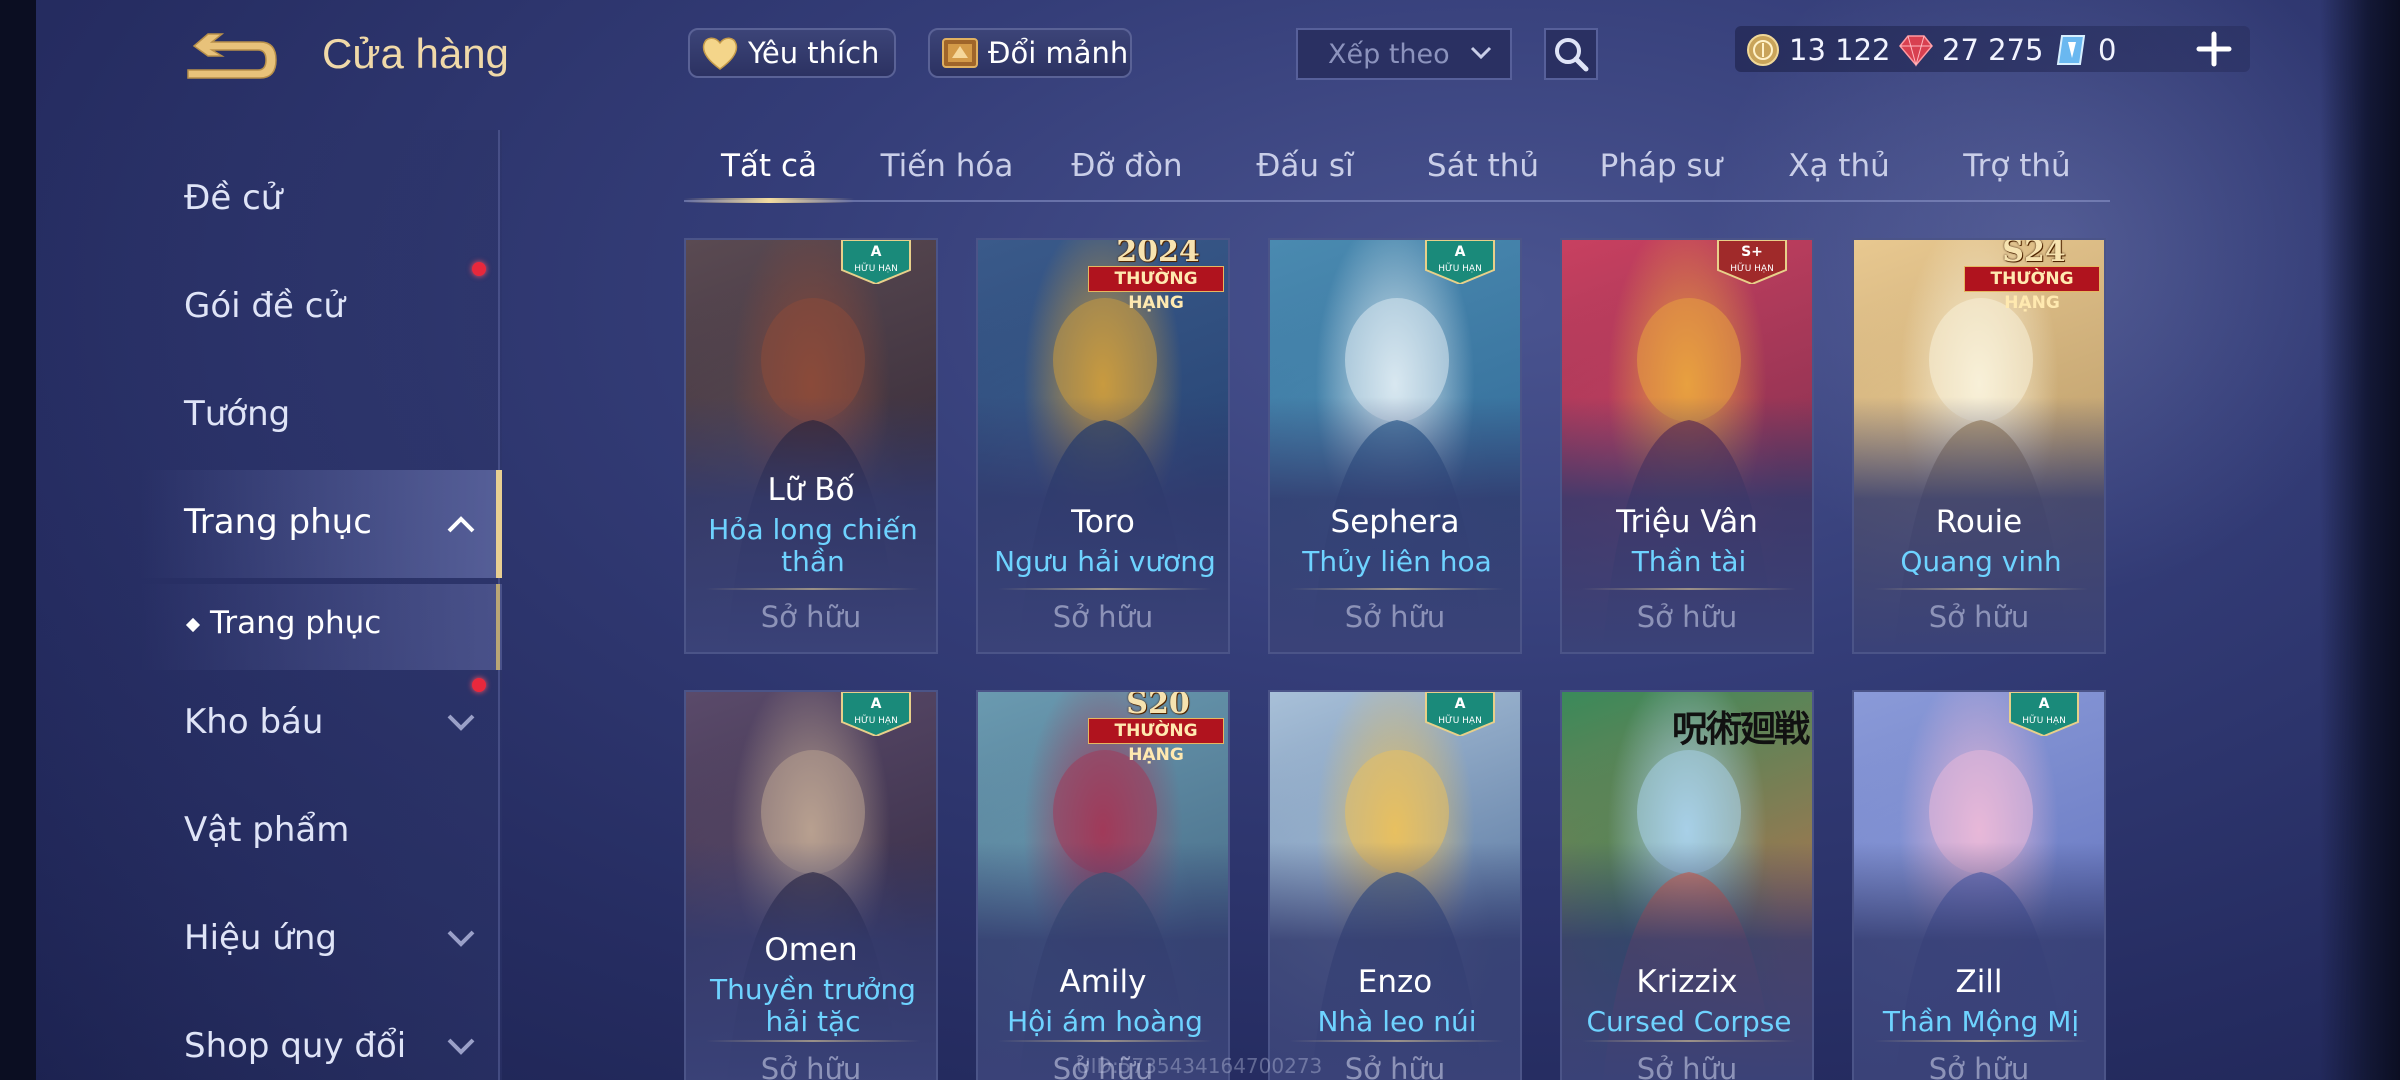 The image size is (2400, 1080). Describe the element at coordinates (814, 53) in the screenshot. I see `favorites-label: Yêu thích` at that location.